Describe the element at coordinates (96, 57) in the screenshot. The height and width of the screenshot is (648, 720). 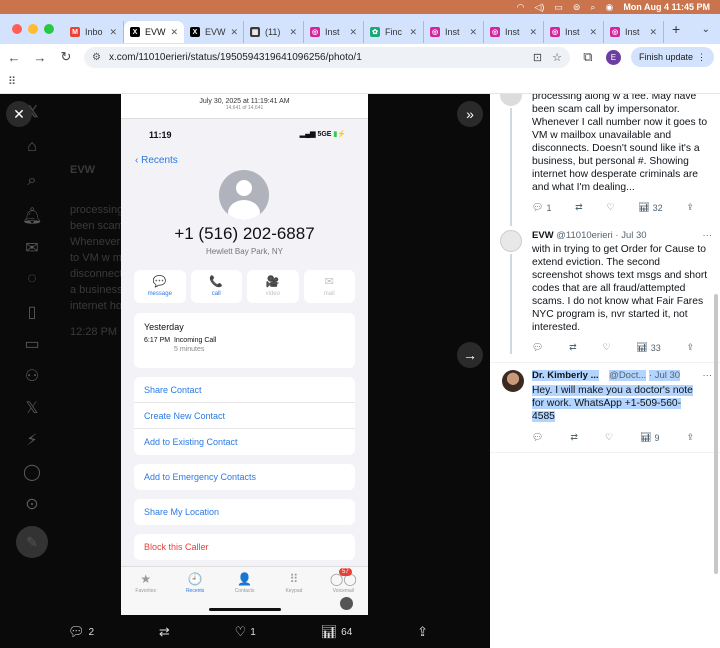
I see `site-info-icon: ⚙` at that location.